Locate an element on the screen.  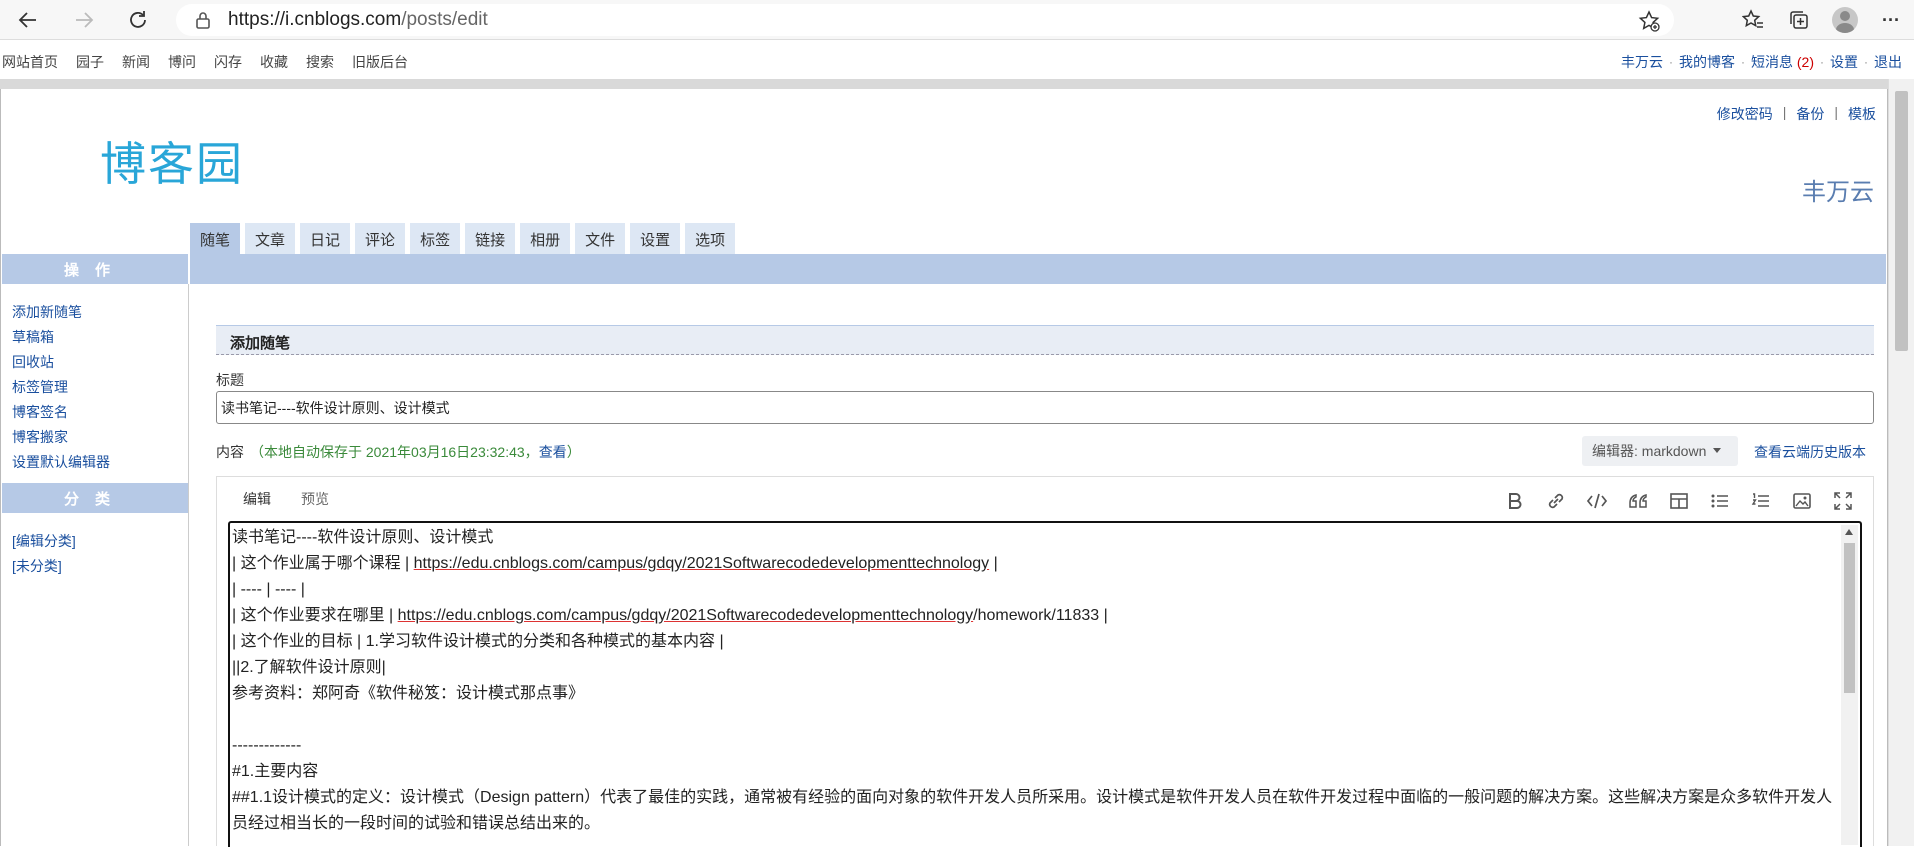
sidebar-item-recycle-bin: 回收站 is located at coordinates (100, 362).